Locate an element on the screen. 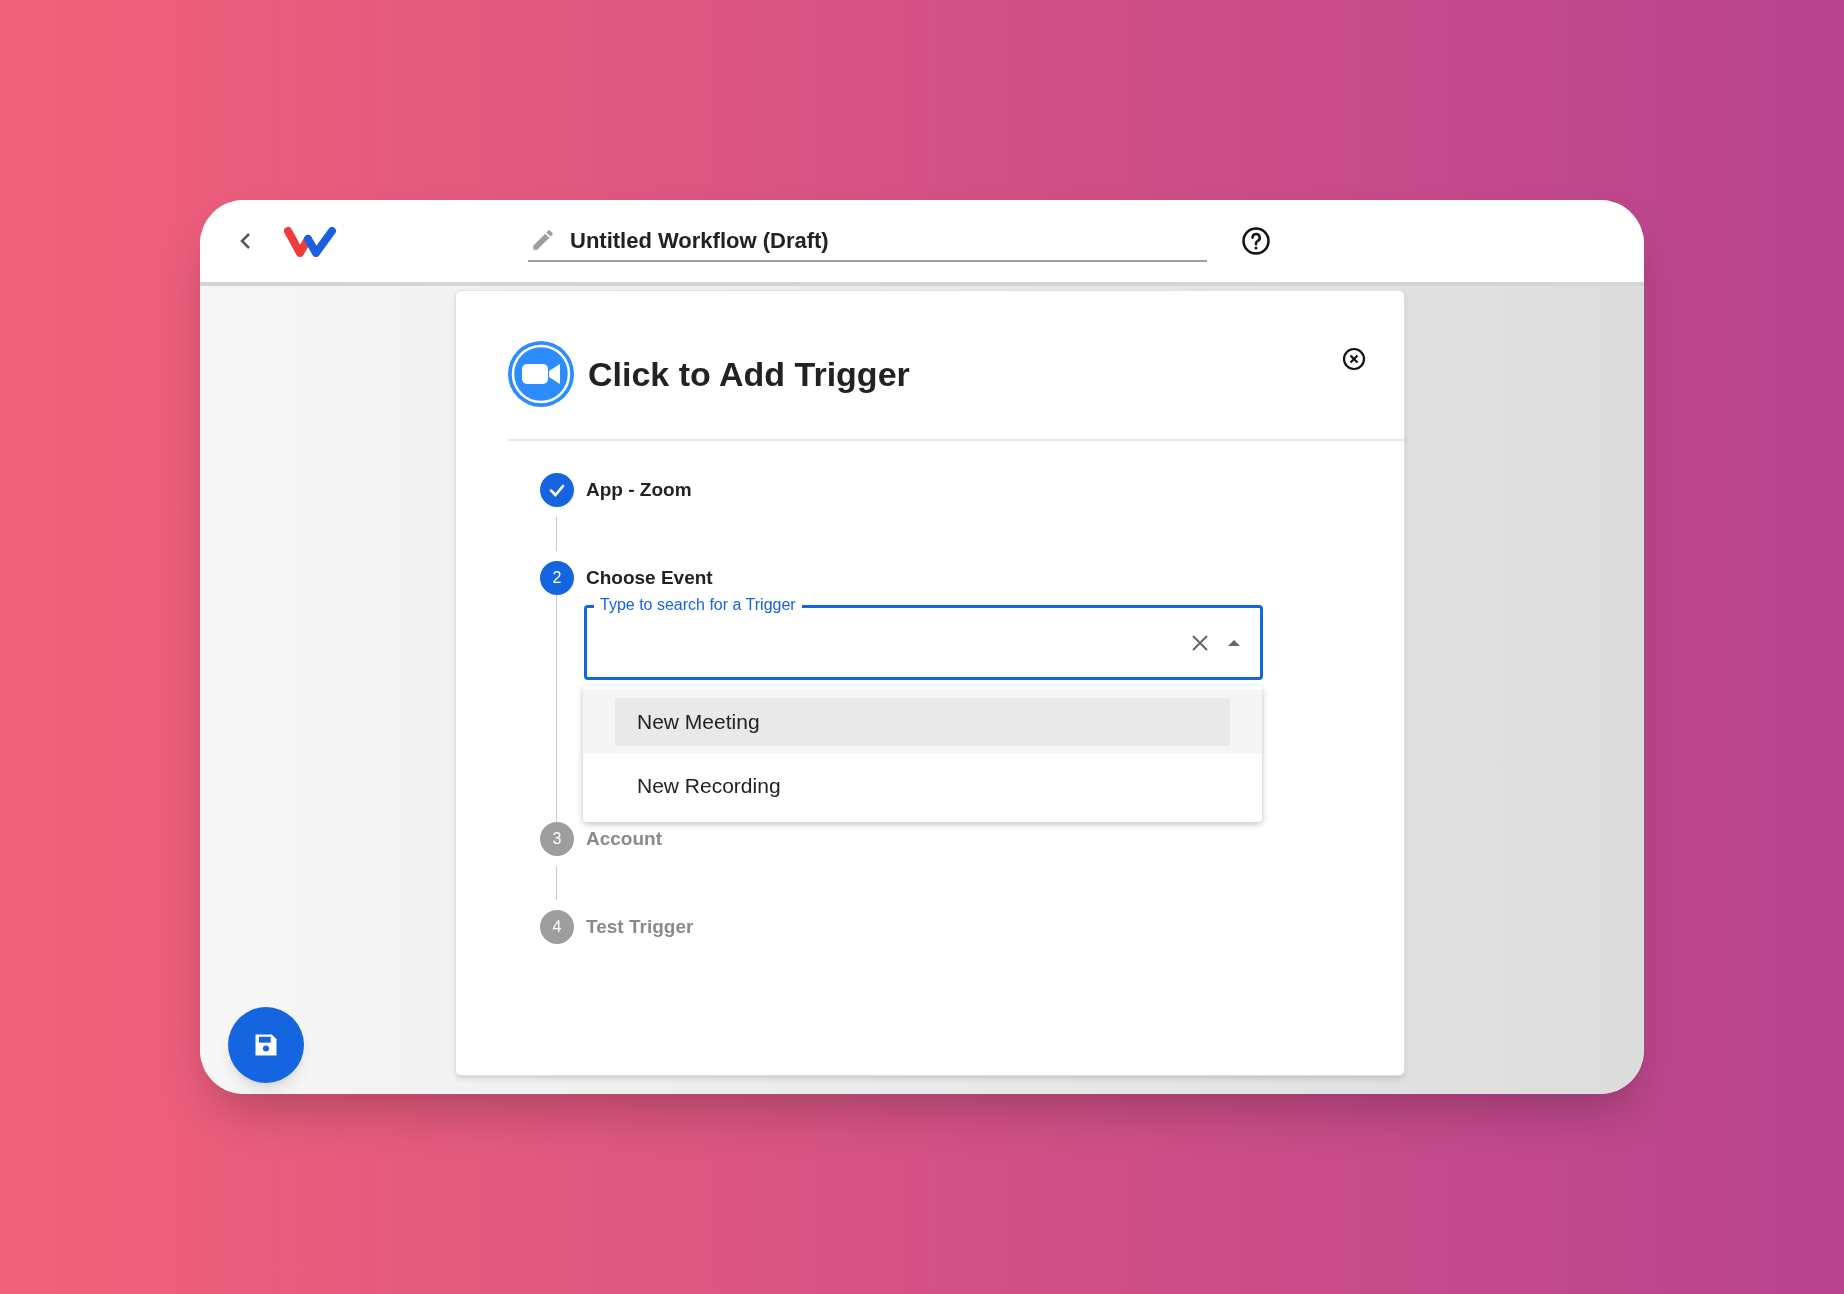 This screenshot has height=1294, width=1844. step-indicator: 4 is located at coordinates (557, 927).